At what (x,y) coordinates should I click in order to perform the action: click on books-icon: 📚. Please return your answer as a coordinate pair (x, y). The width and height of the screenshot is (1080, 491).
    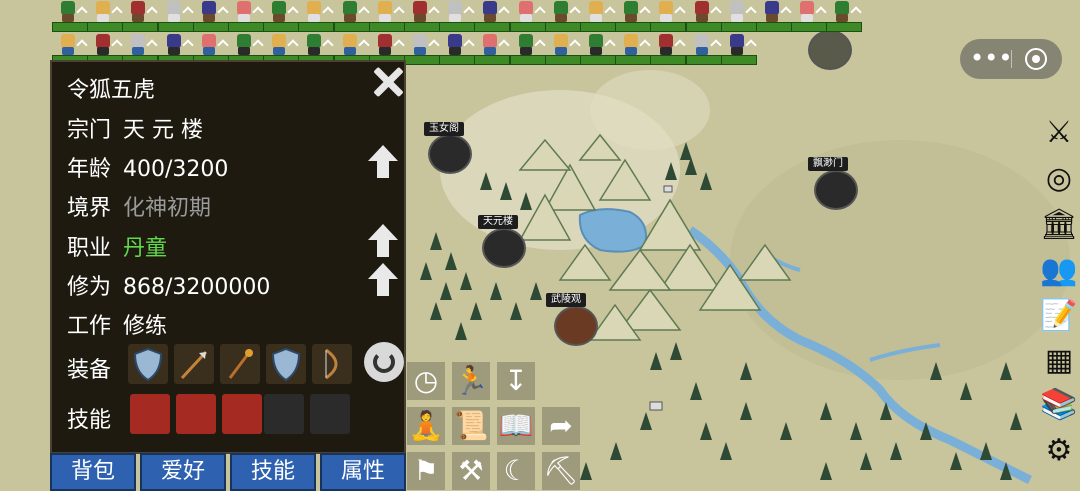
    Looking at the image, I should click on (1059, 405).